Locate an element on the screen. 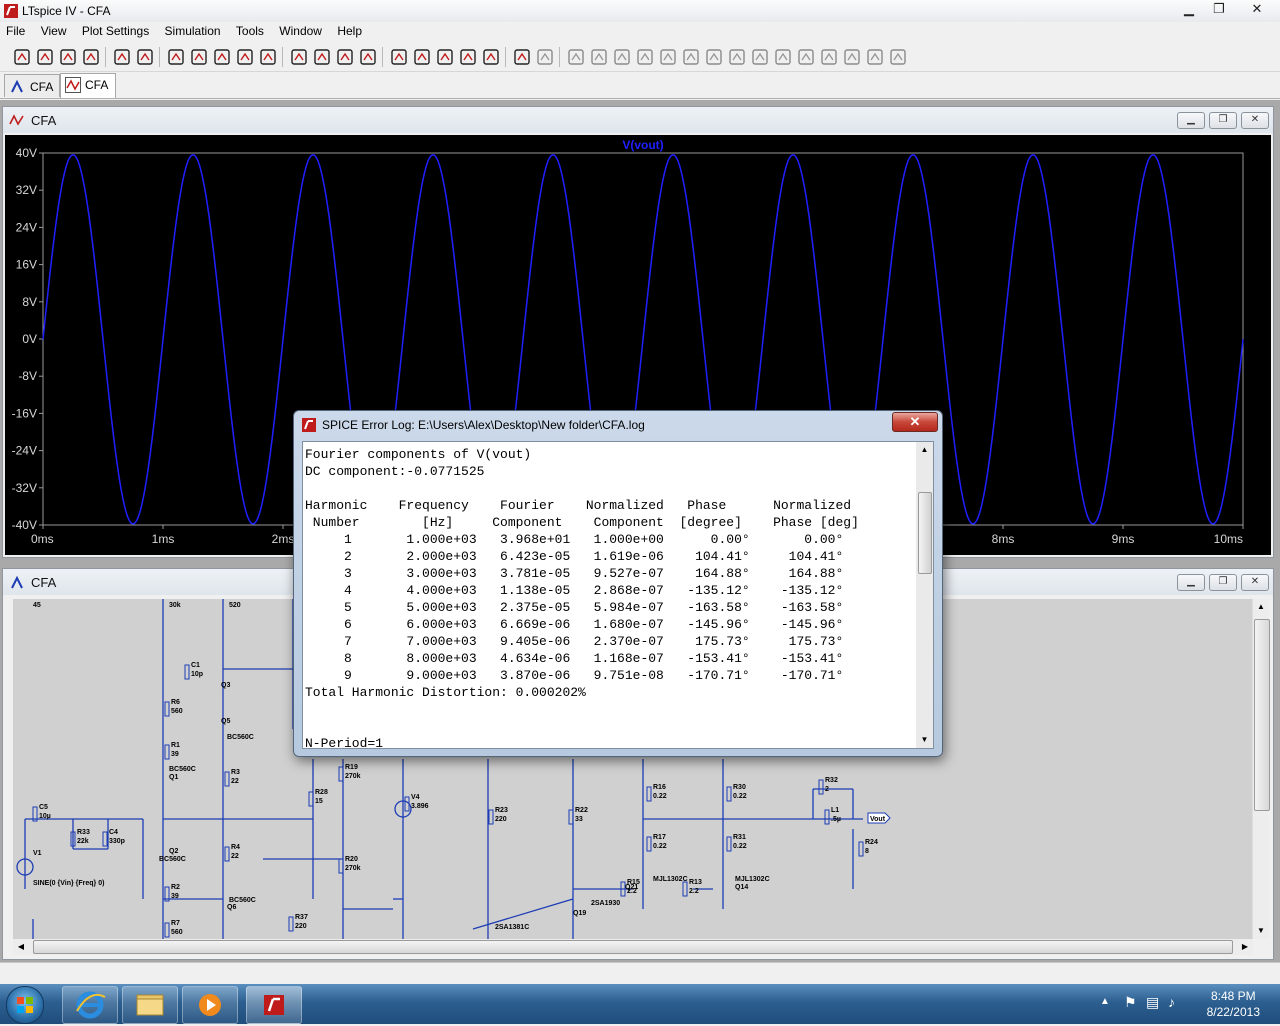 This screenshot has width=1280, height=1026. zoom-out-icon is located at coordinates (199, 57).